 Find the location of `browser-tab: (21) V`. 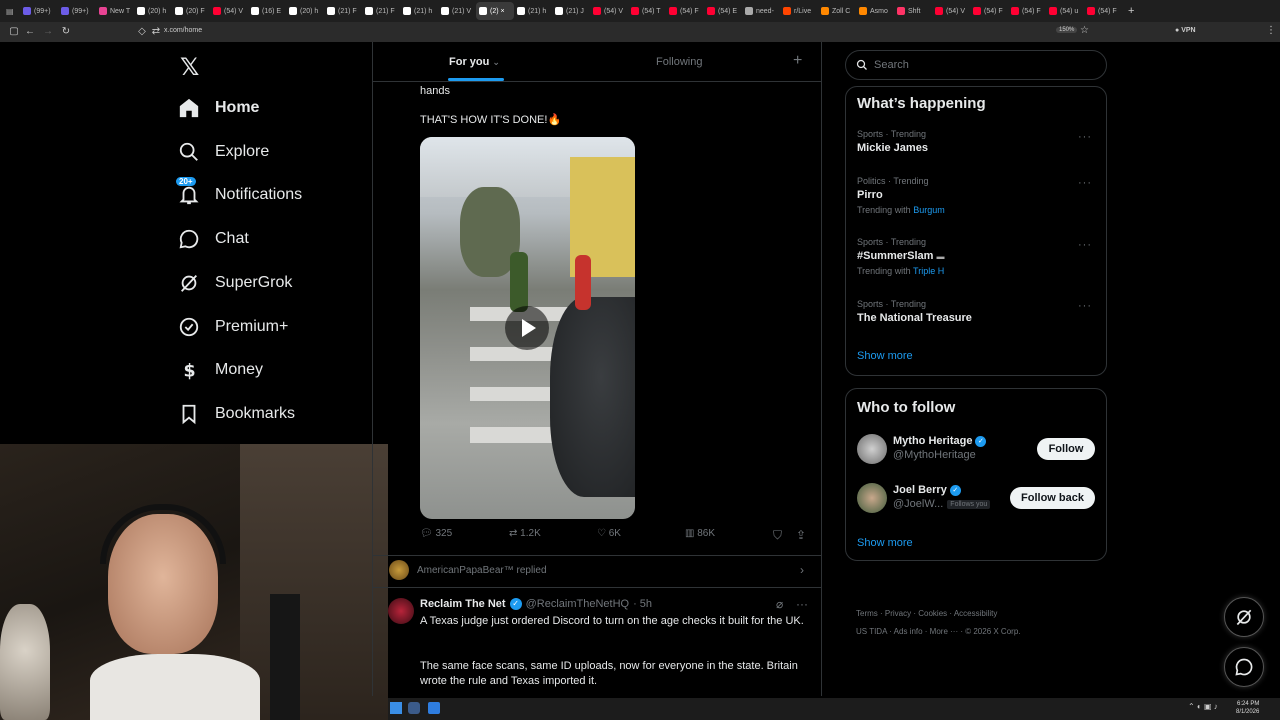

browser-tab: (21) V is located at coordinates (457, 11).